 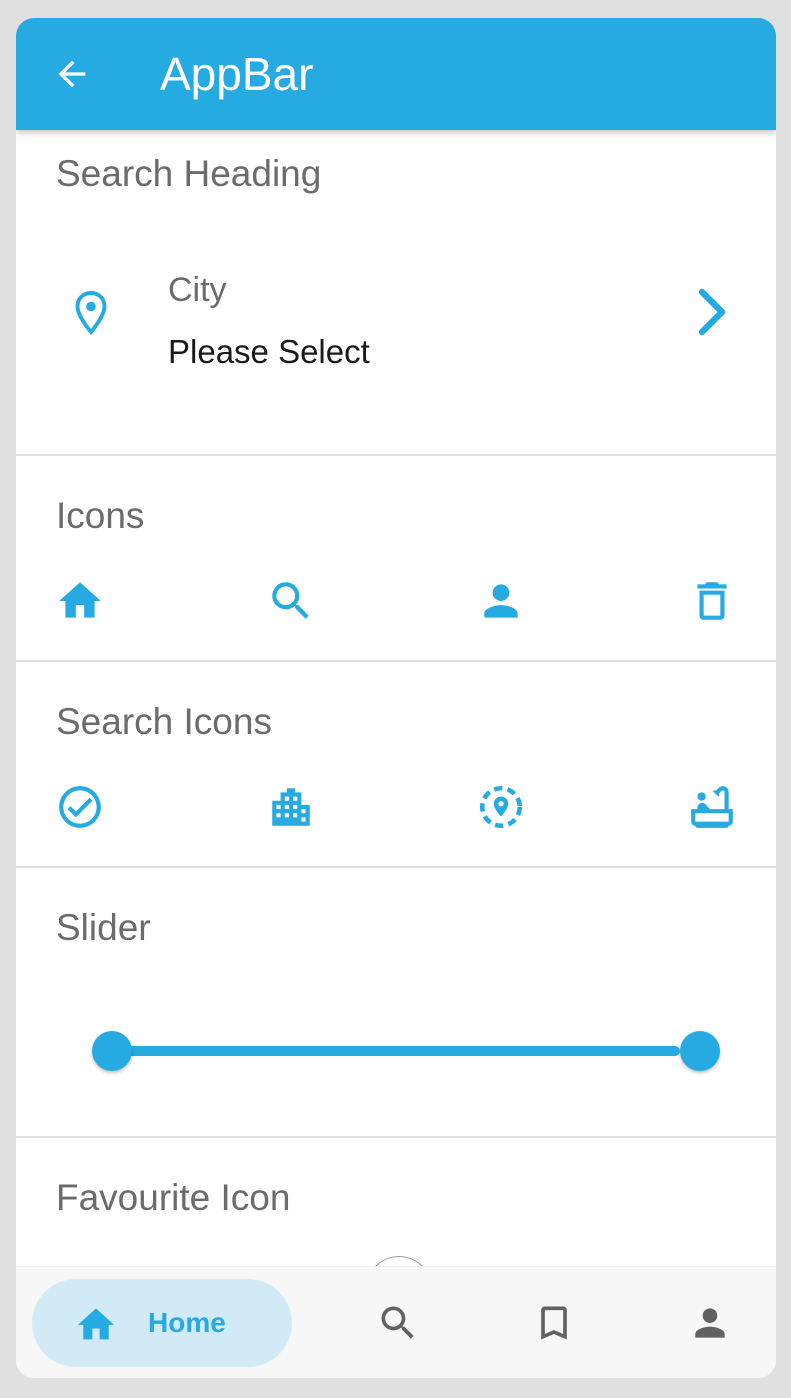 I want to click on nav-item-profile, so click(x=710, y=1323).